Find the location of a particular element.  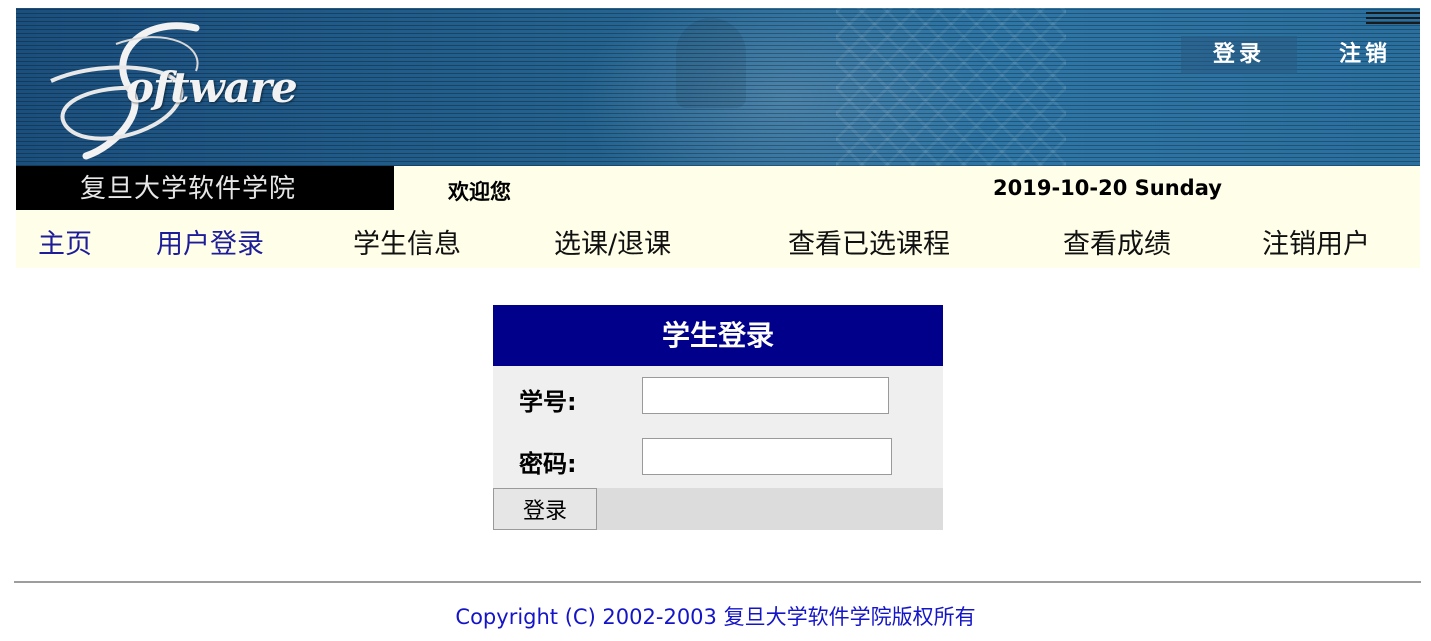

password-label: 密码: is located at coordinates (548, 464).